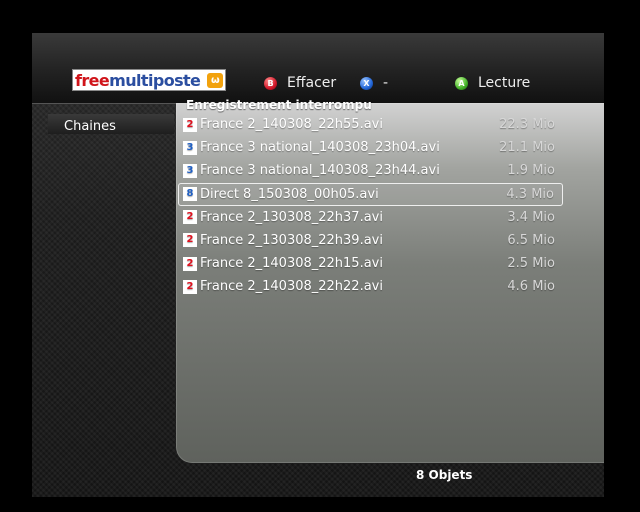 The width and height of the screenshot is (640, 512). I want to click on hint-delete-label: Effacer, so click(312, 83).